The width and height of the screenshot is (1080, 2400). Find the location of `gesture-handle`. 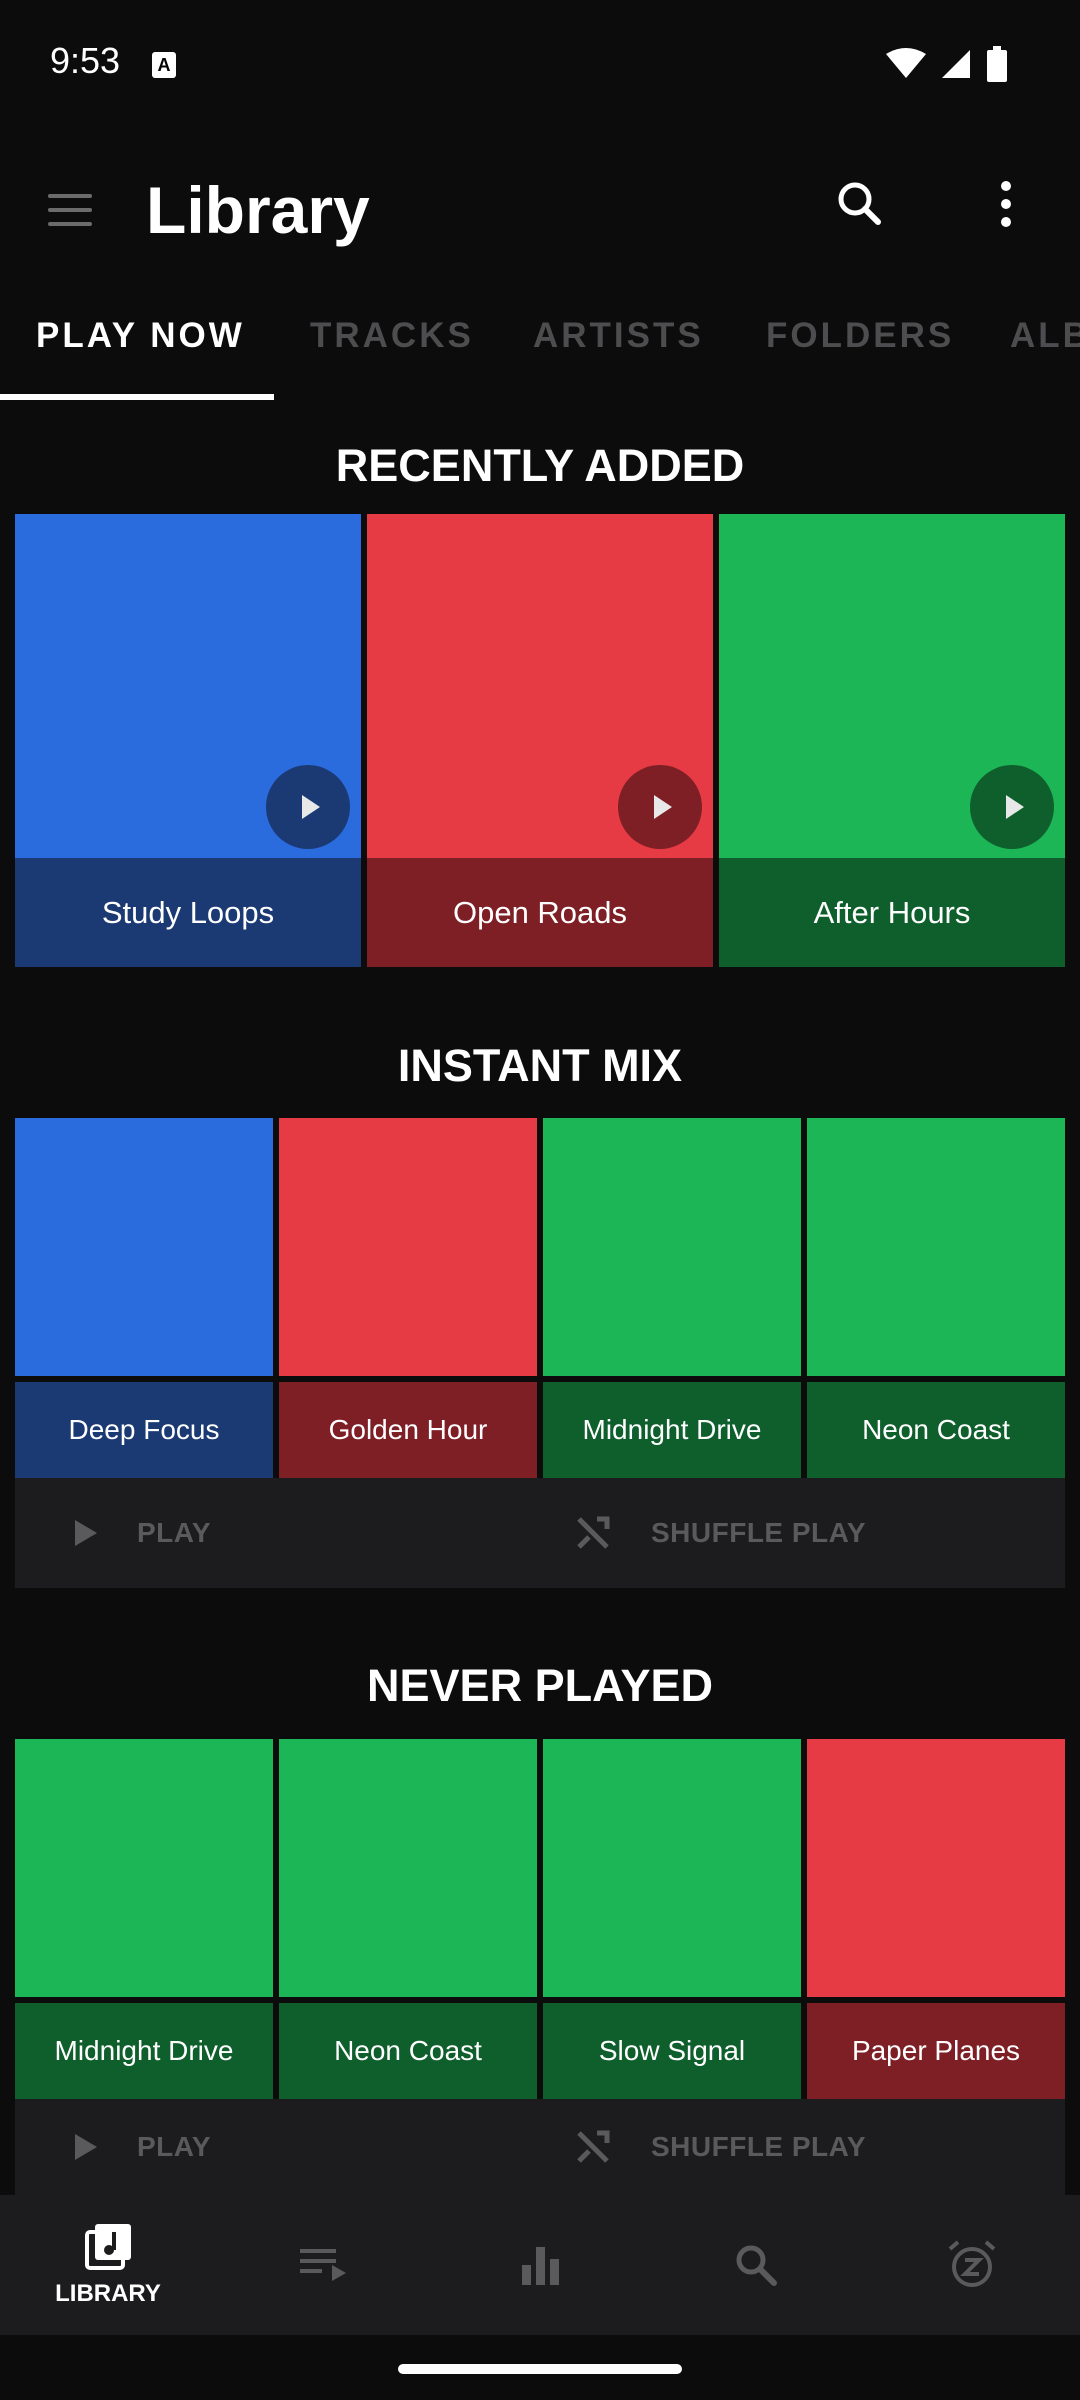

gesture-handle is located at coordinates (540, 2369).